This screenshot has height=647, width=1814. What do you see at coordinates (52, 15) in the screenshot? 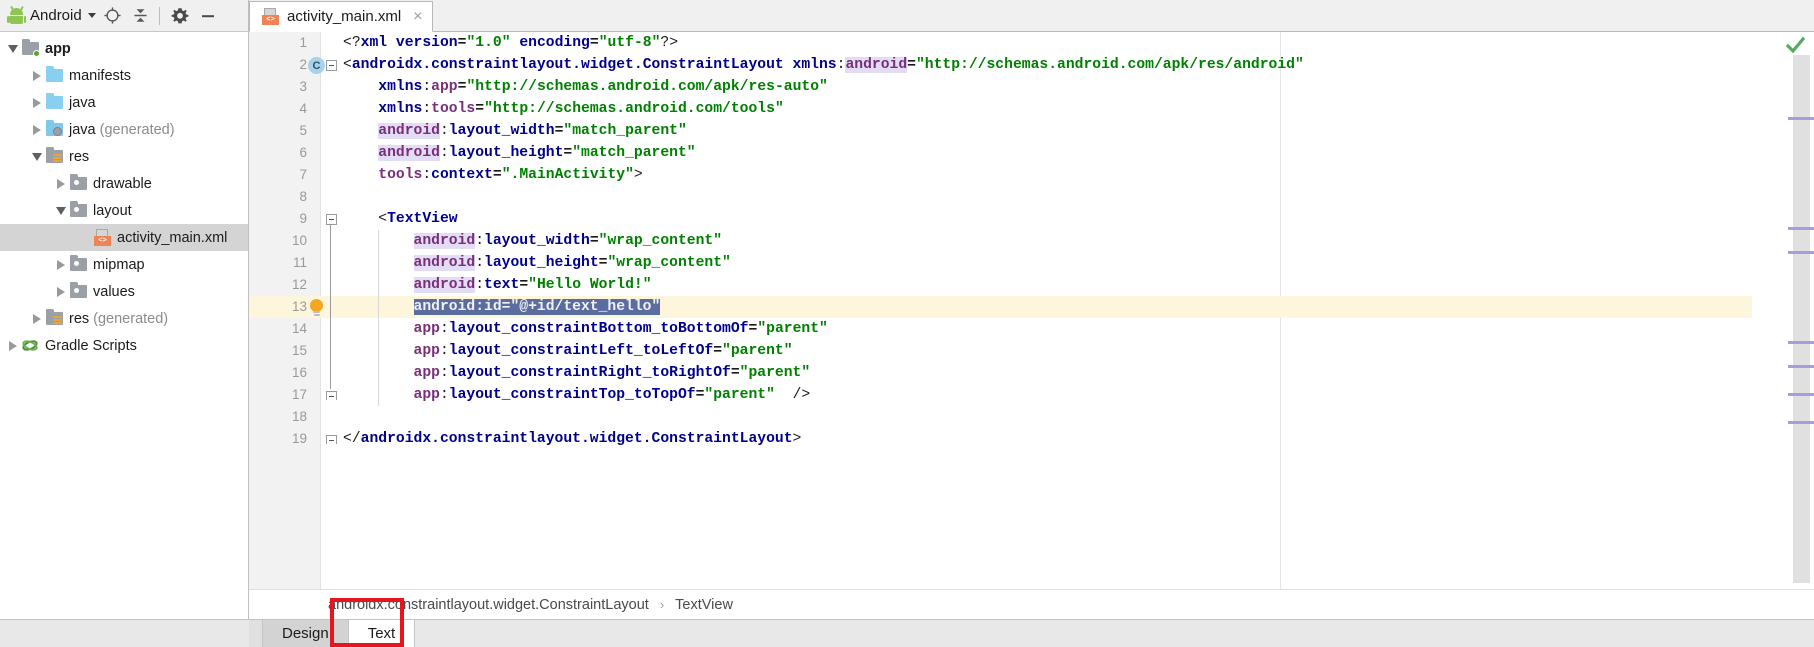
I see `project-view-selector: Android` at bounding box center [52, 15].